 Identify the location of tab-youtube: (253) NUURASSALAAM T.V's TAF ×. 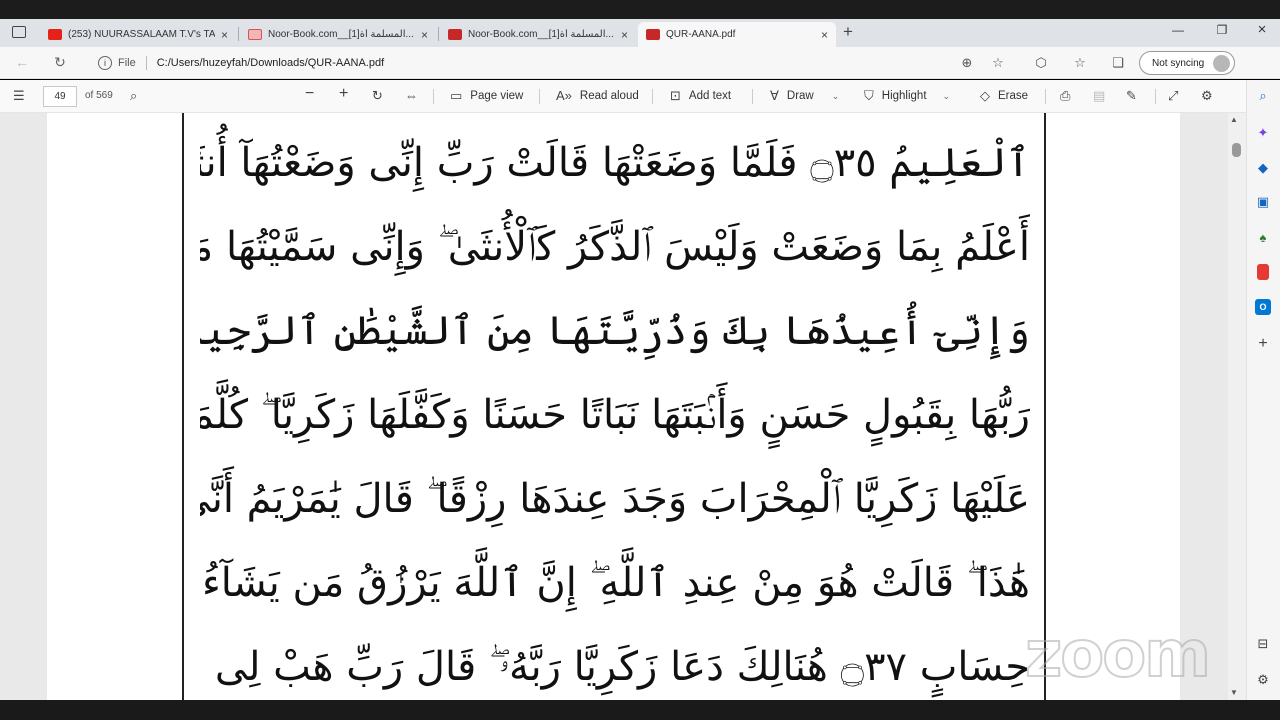
(138, 34).